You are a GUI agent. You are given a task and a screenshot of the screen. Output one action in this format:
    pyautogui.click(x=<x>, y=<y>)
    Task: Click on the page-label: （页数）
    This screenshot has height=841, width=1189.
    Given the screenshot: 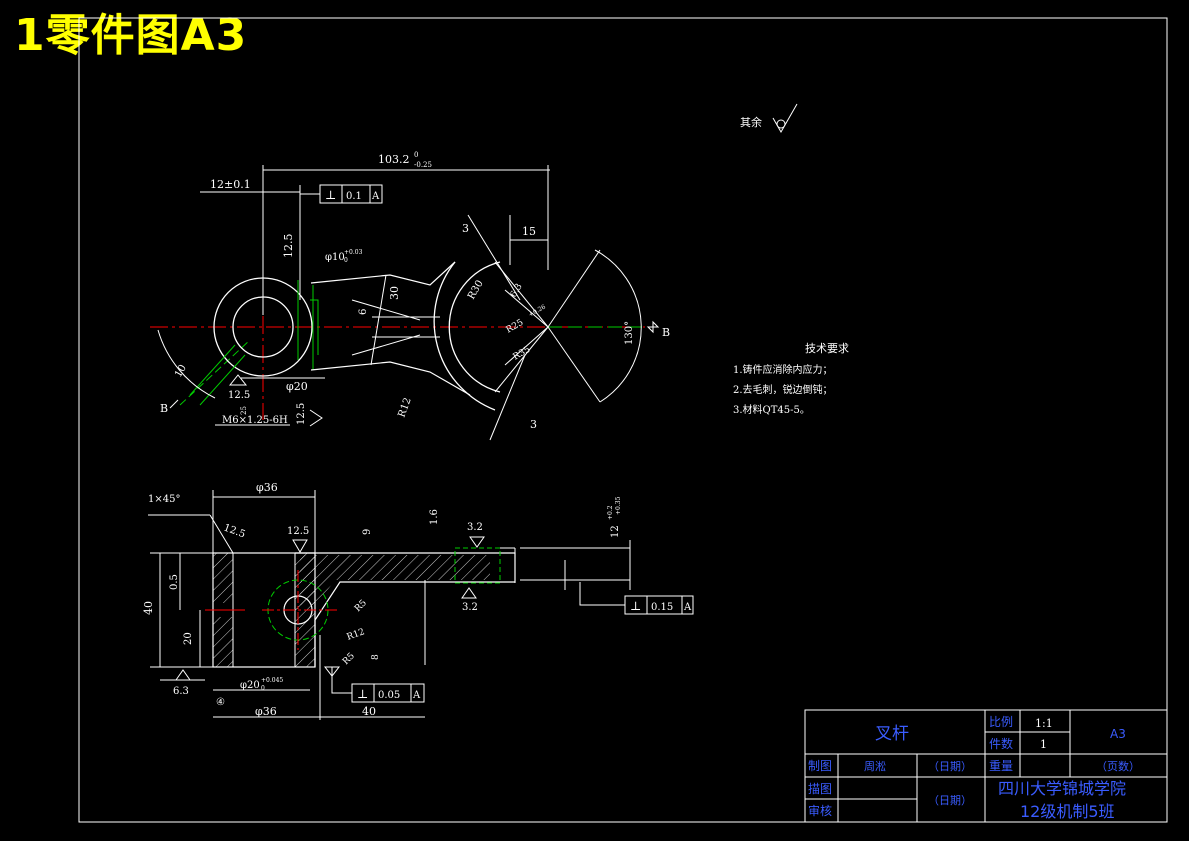 What is the action you would take?
    pyautogui.click(x=1118, y=766)
    